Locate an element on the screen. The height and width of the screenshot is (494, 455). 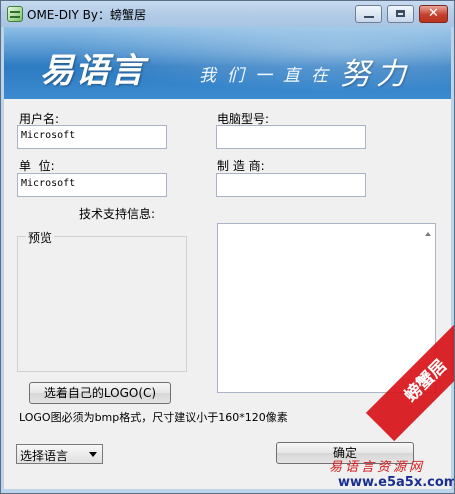
manufacturer-label: 制 造 商: is located at coordinates (241, 166).